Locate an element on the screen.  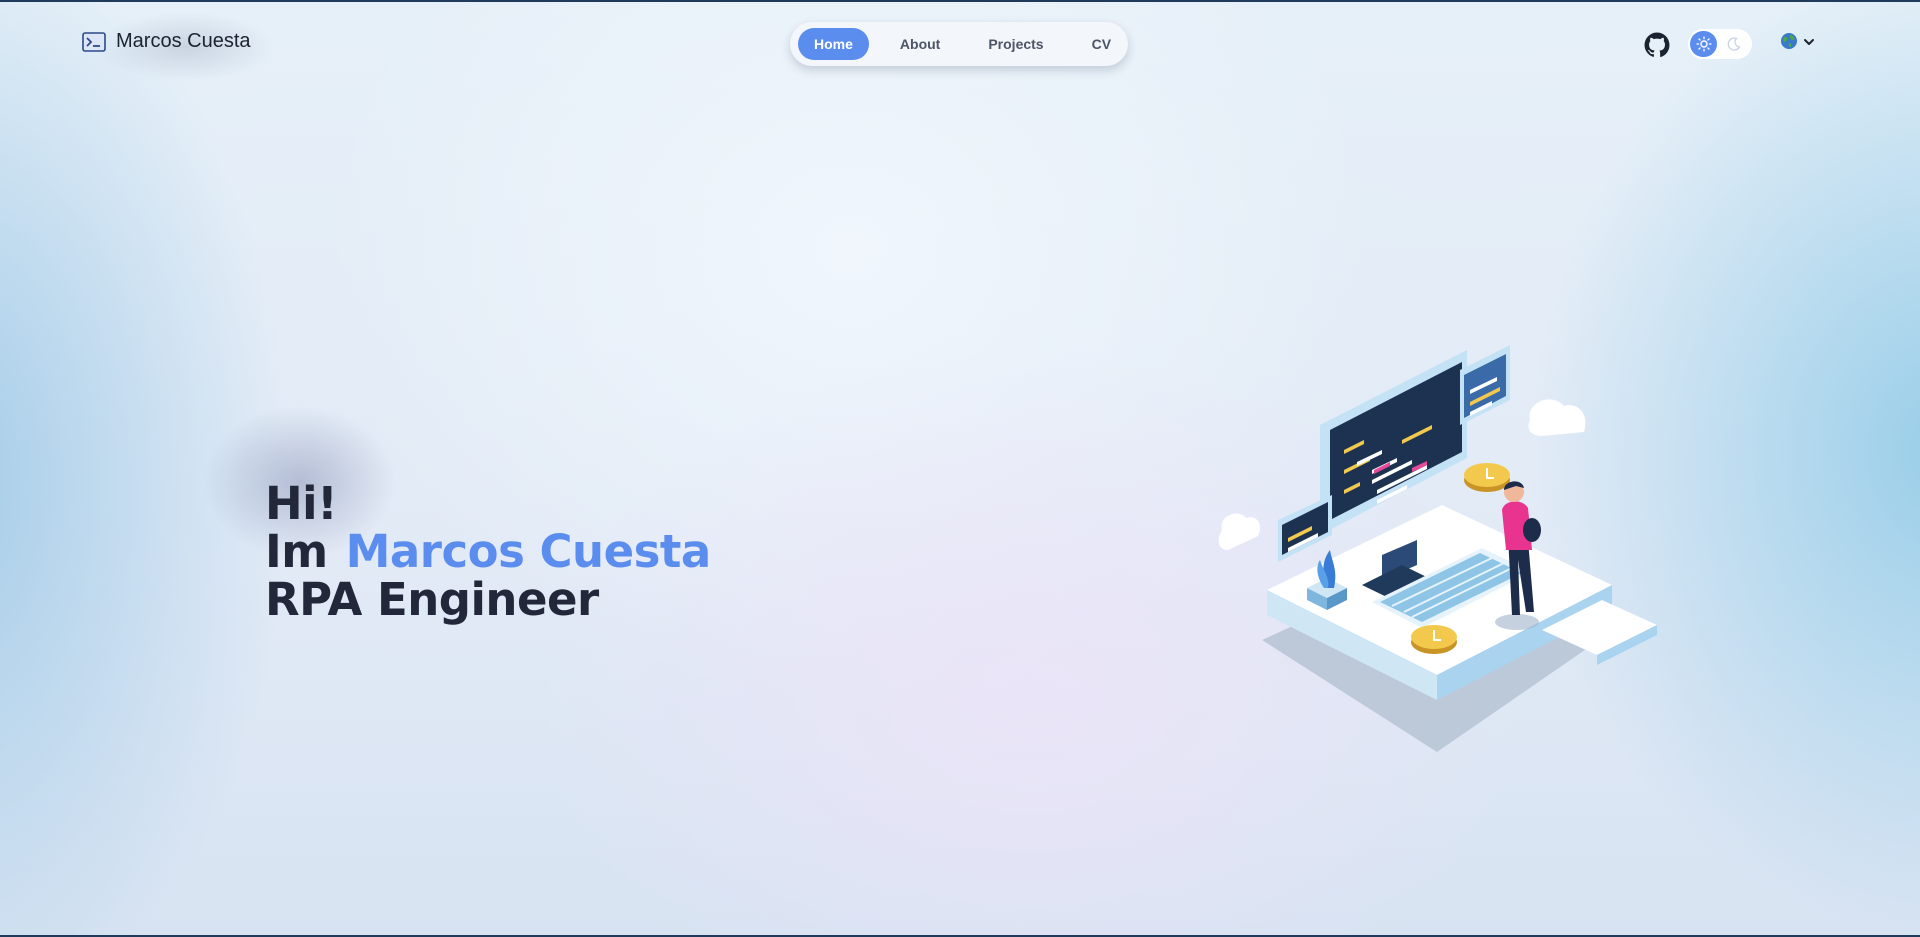
terminal-icon is located at coordinates (94, 41).